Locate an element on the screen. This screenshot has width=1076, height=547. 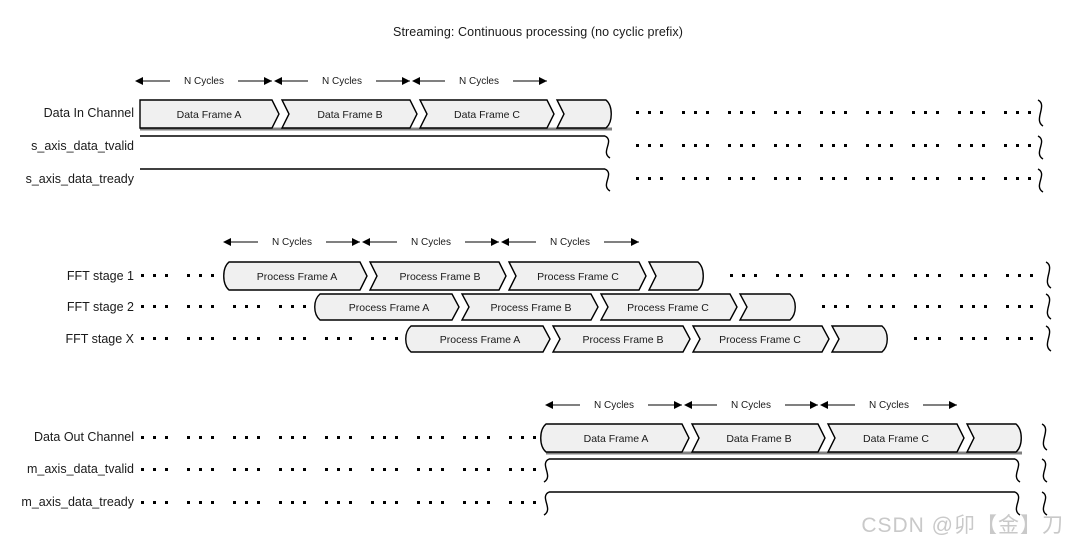
dots-row-tready is located at coordinates (833, 178).